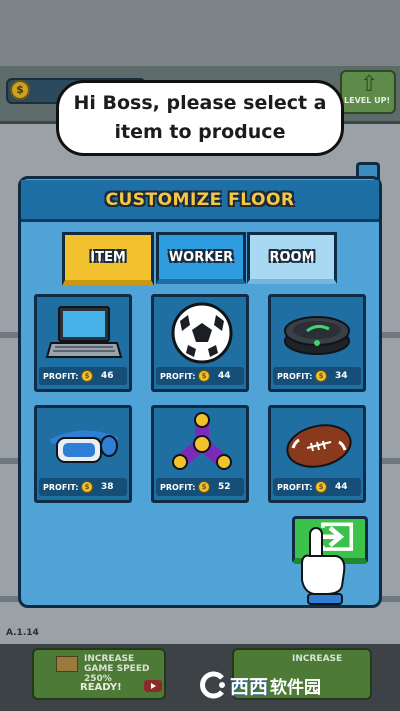 The width and height of the screenshot is (400, 711). I want to click on increase-label: INCREASE, so click(317, 659).